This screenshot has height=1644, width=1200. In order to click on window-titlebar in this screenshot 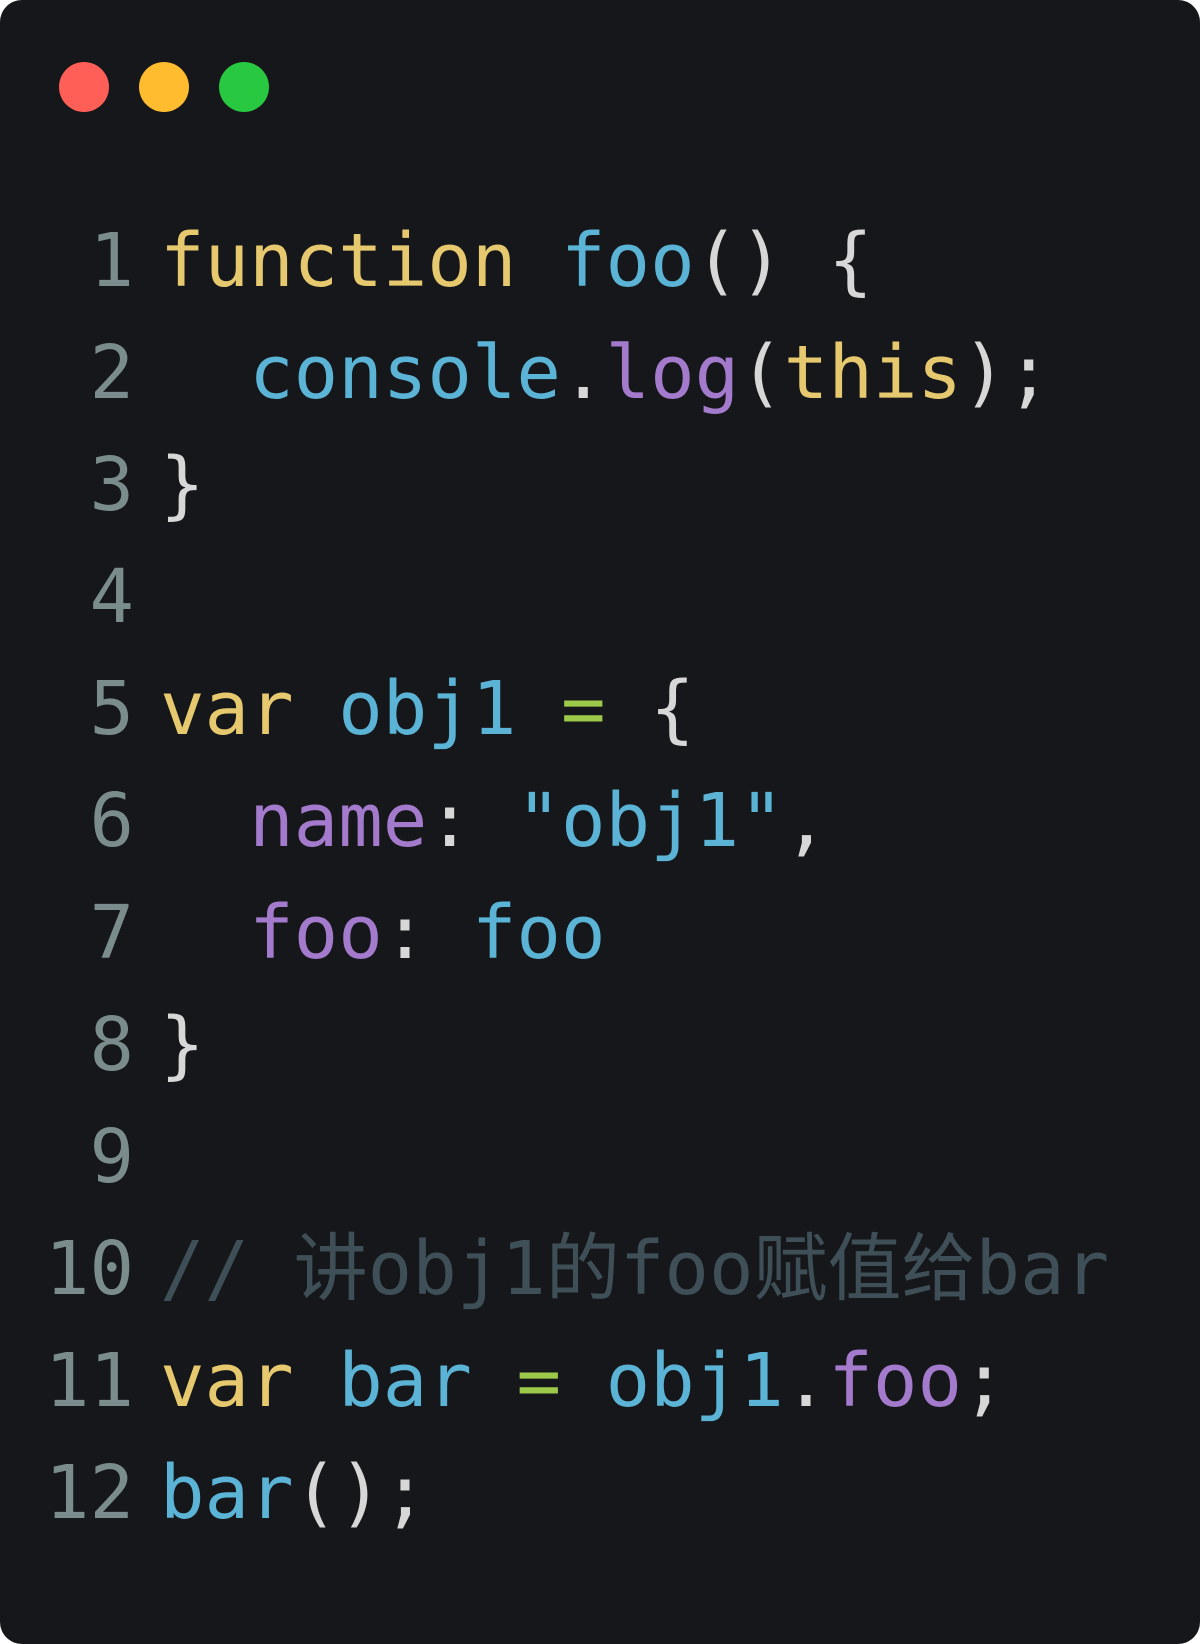, I will do `click(600, 85)`.